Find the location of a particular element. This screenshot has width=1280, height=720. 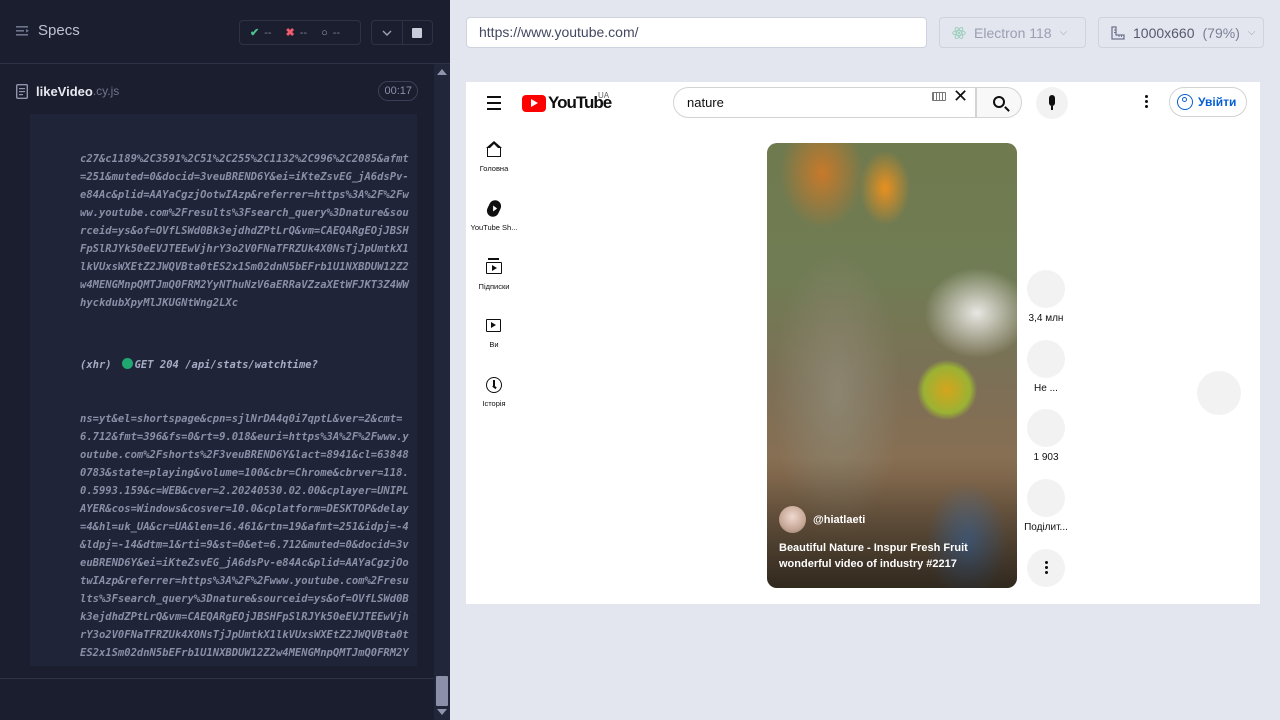

spec-name: likeVideo is located at coordinates (64, 91).